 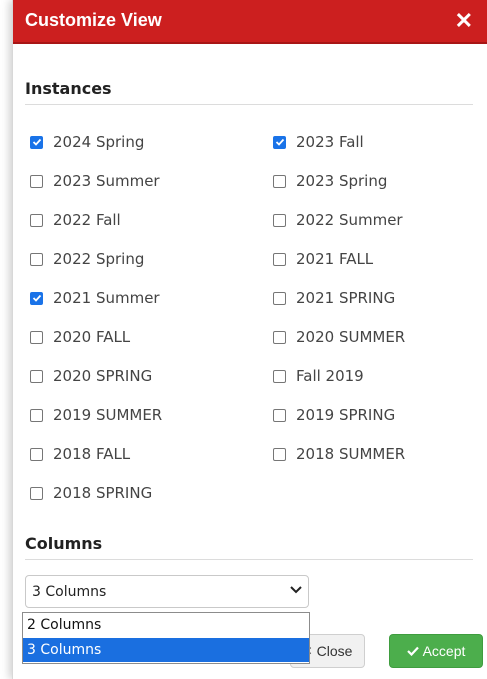 What do you see at coordinates (108, 415) in the screenshot?
I see `instance-label: 2019 SUMMER` at bounding box center [108, 415].